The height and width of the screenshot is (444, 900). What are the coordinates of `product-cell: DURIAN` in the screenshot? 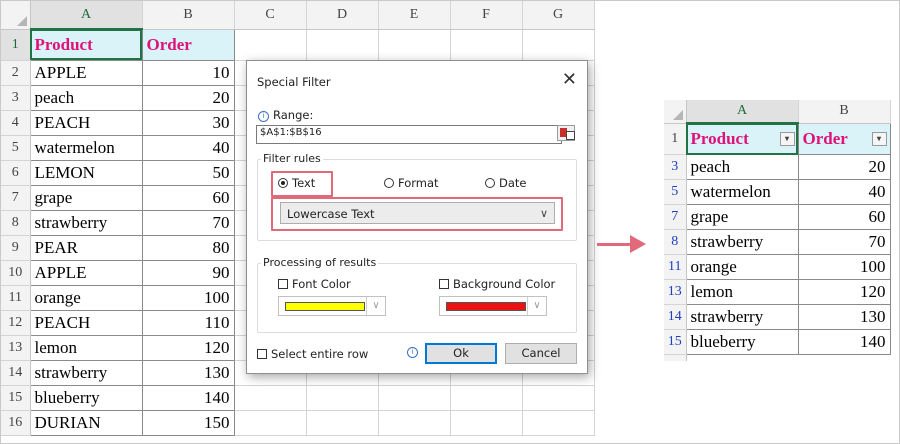 It's located at (86, 423).